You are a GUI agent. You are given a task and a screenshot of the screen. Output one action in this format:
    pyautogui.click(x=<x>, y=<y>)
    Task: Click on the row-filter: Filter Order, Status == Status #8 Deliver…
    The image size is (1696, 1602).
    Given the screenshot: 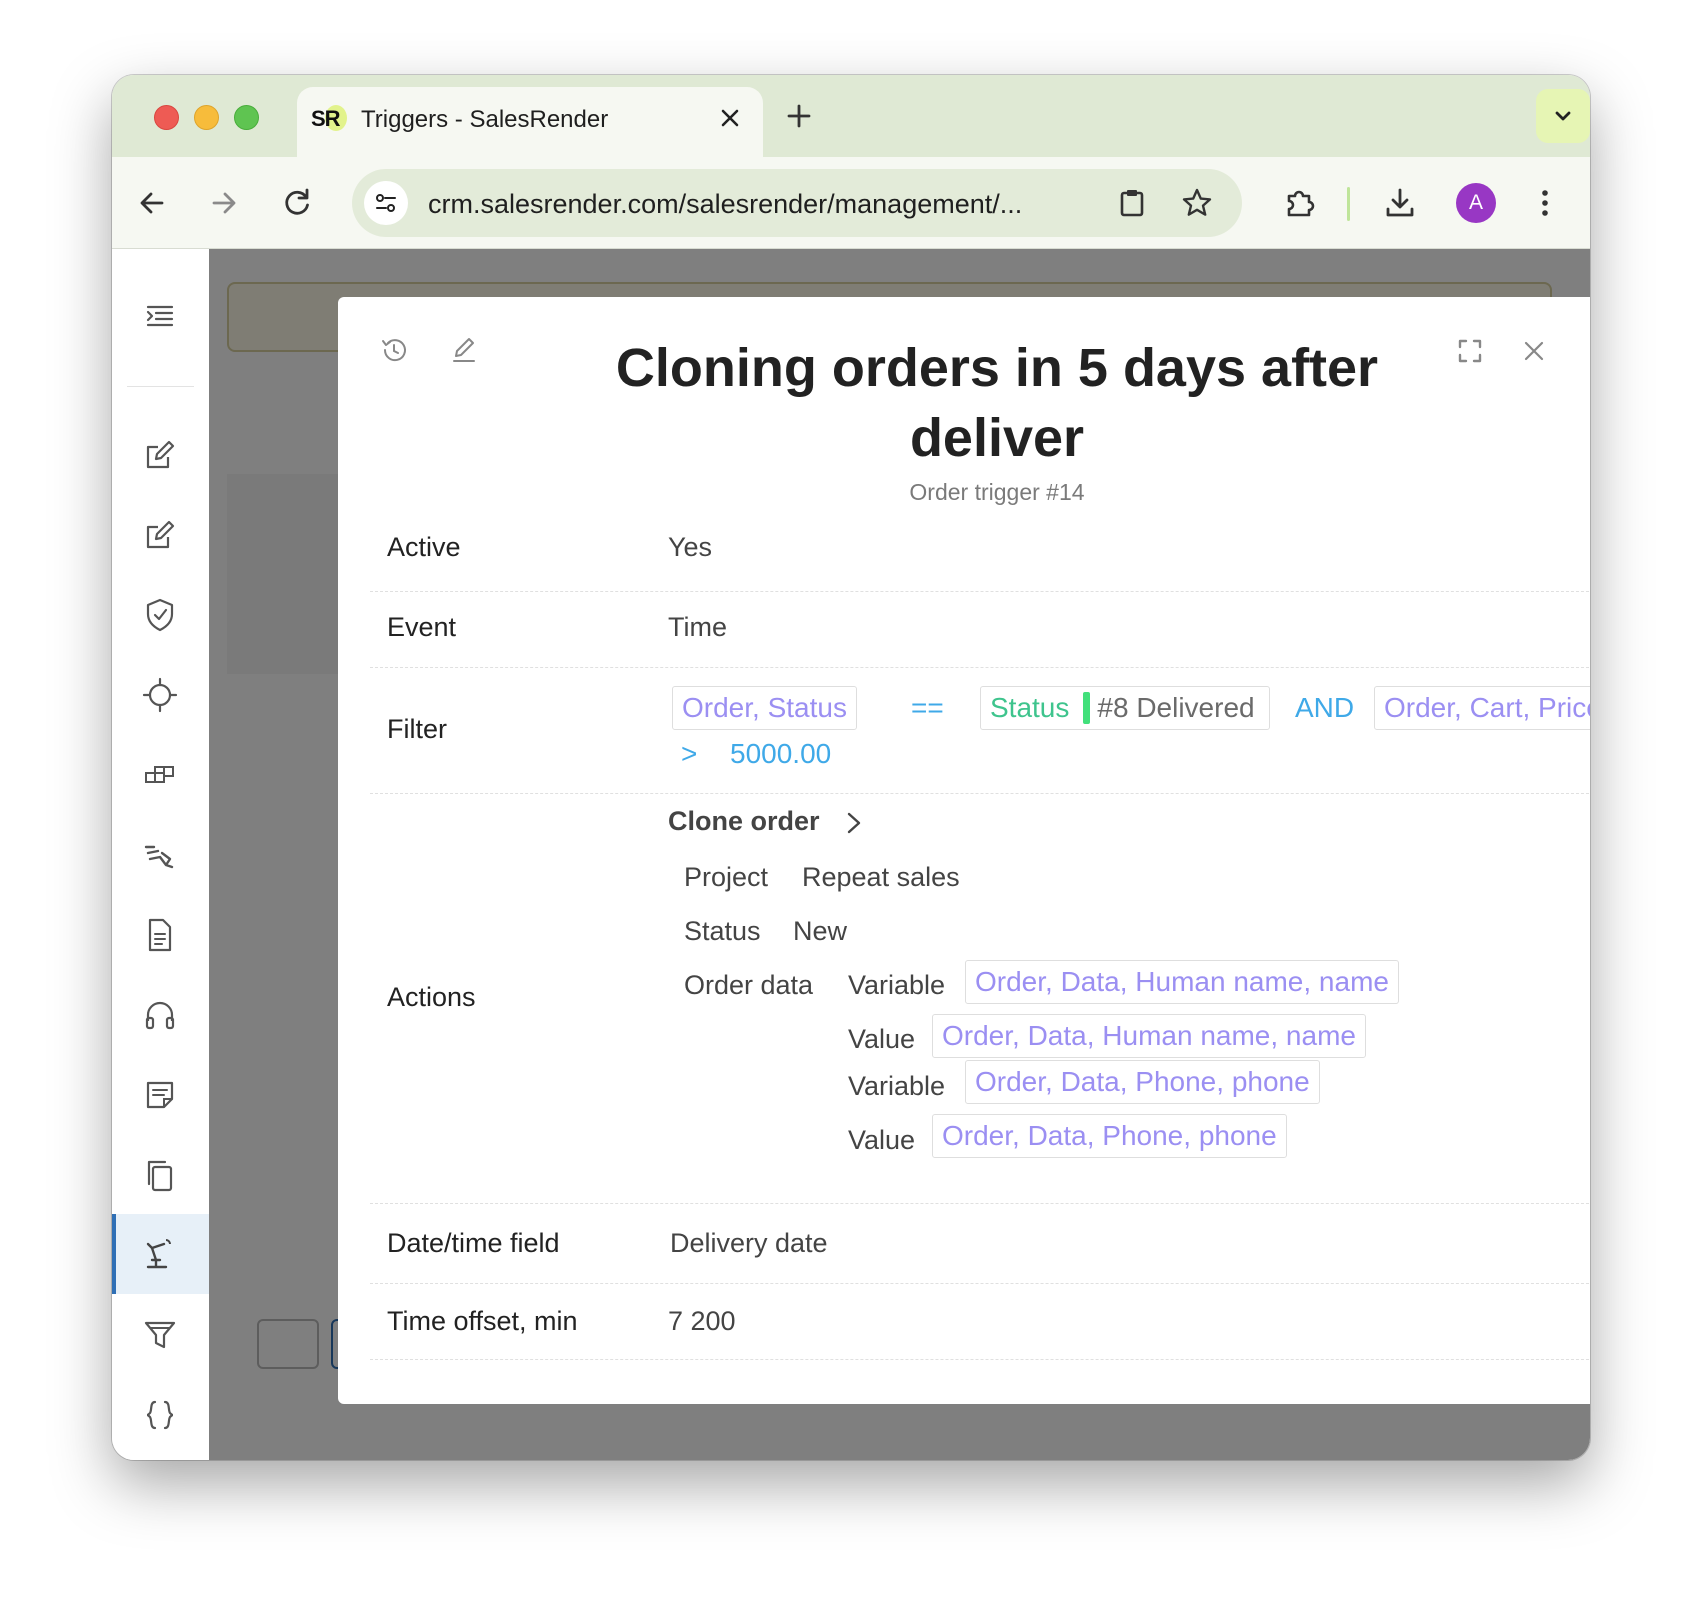 What is the action you would take?
    pyautogui.click(x=980, y=731)
    